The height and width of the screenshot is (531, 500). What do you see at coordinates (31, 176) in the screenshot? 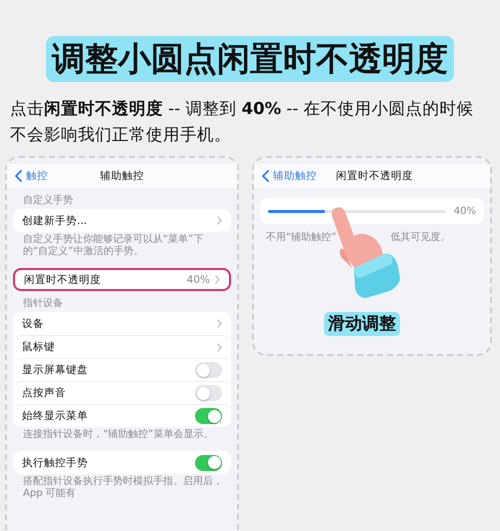
I see `back-button: 触控` at bounding box center [31, 176].